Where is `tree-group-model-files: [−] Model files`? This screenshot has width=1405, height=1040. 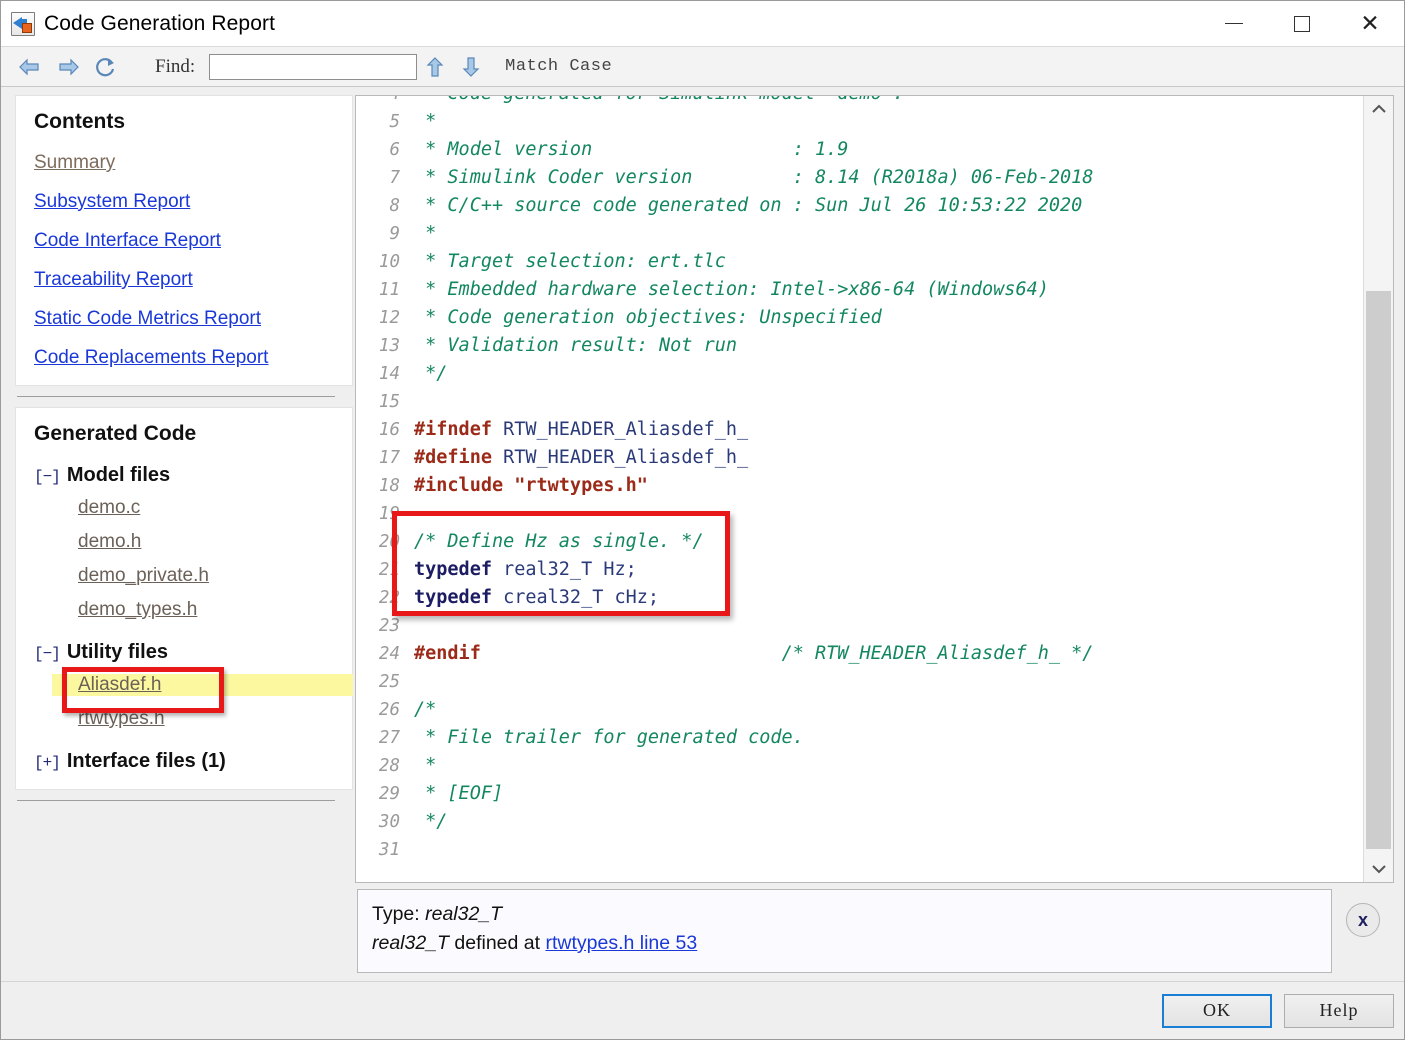 tree-group-model-files: [−] Model files is located at coordinates (184, 475).